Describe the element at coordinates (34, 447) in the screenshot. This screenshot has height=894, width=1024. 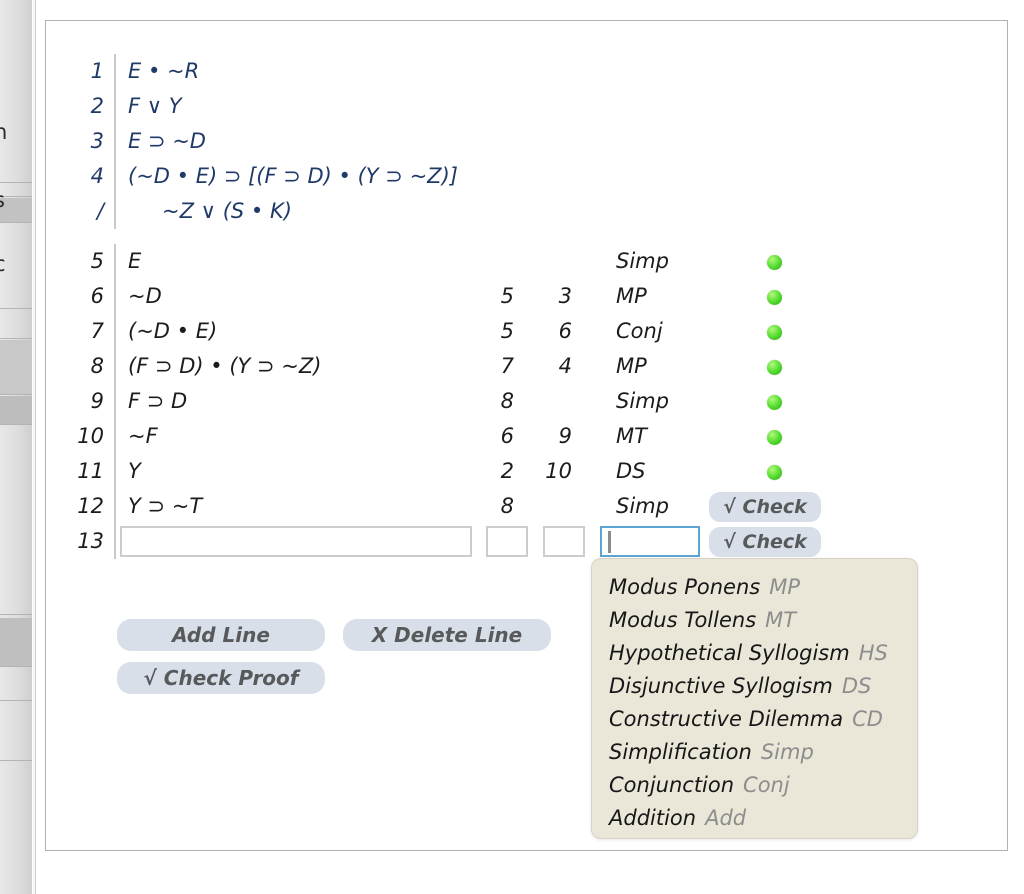
I see `sidebar-divider` at that location.